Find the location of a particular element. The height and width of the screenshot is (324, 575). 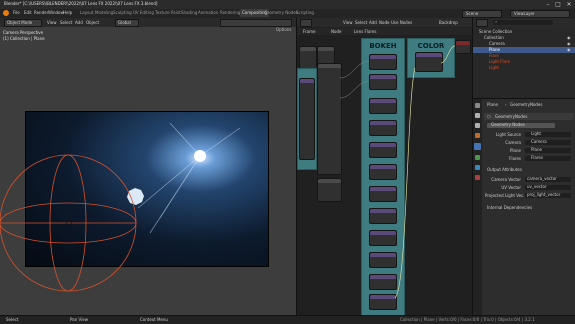

input-value-flares: Flares is located at coordinates (537, 157).